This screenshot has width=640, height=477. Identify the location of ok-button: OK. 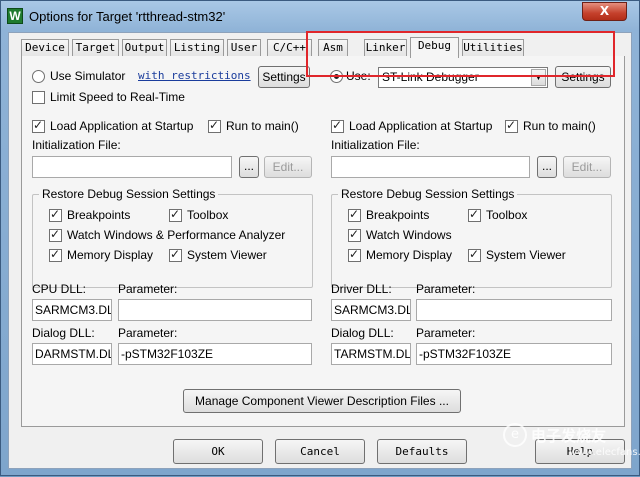
(218, 451).